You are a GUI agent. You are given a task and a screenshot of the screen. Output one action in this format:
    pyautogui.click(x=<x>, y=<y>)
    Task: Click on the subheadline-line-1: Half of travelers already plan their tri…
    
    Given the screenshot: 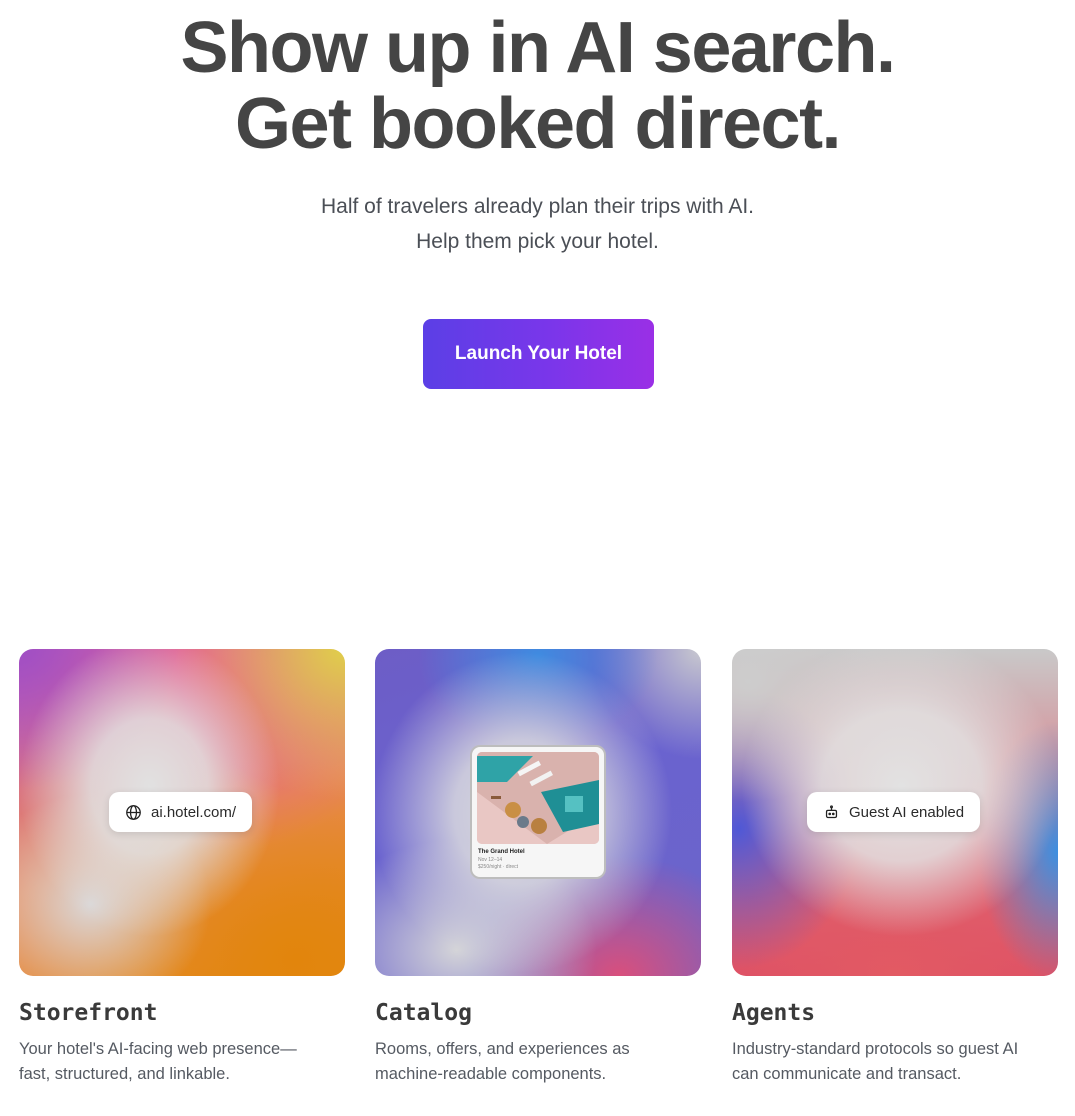 What is the action you would take?
    pyautogui.click(x=537, y=206)
    